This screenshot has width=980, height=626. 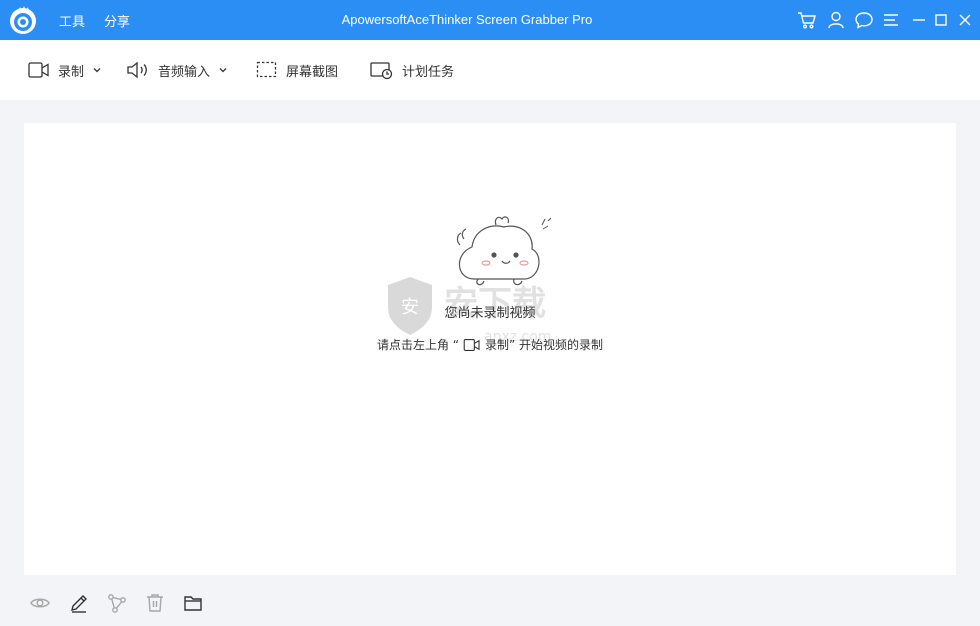 What do you see at coordinates (965, 20) in the screenshot?
I see `close-icon` at bounding box center [965, 20].